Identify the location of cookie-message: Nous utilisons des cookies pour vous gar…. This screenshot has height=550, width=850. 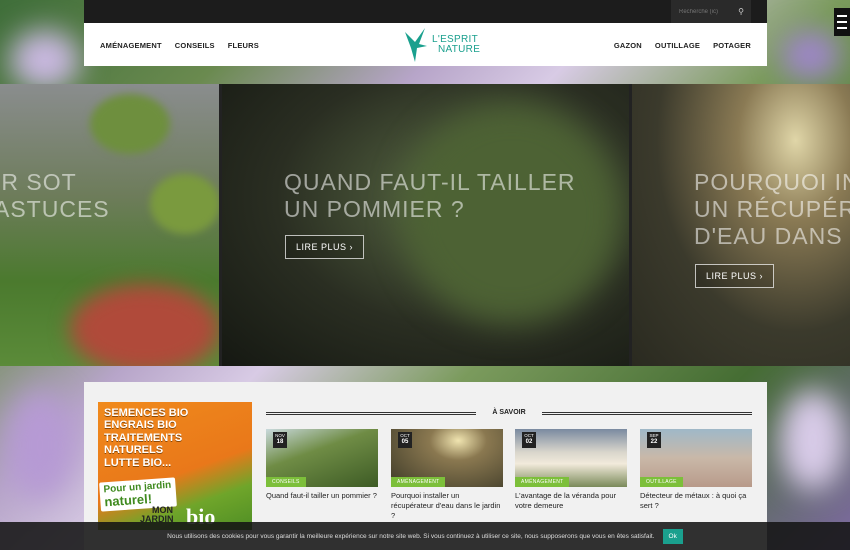
(411, 536).